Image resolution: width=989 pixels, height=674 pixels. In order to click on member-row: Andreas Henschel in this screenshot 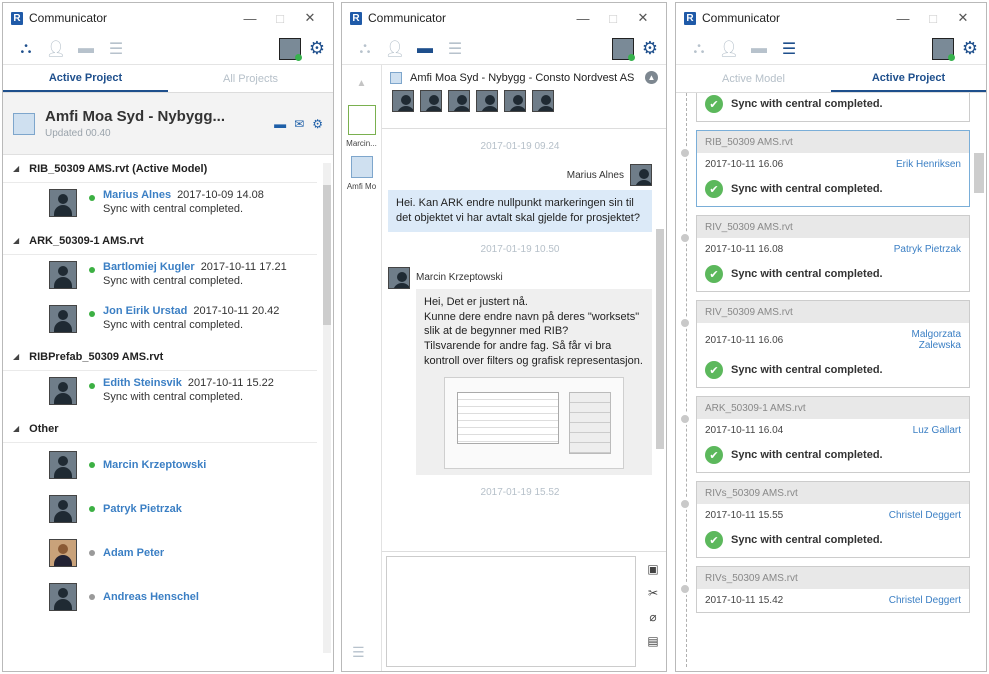, I will do `click(162, 597)`.